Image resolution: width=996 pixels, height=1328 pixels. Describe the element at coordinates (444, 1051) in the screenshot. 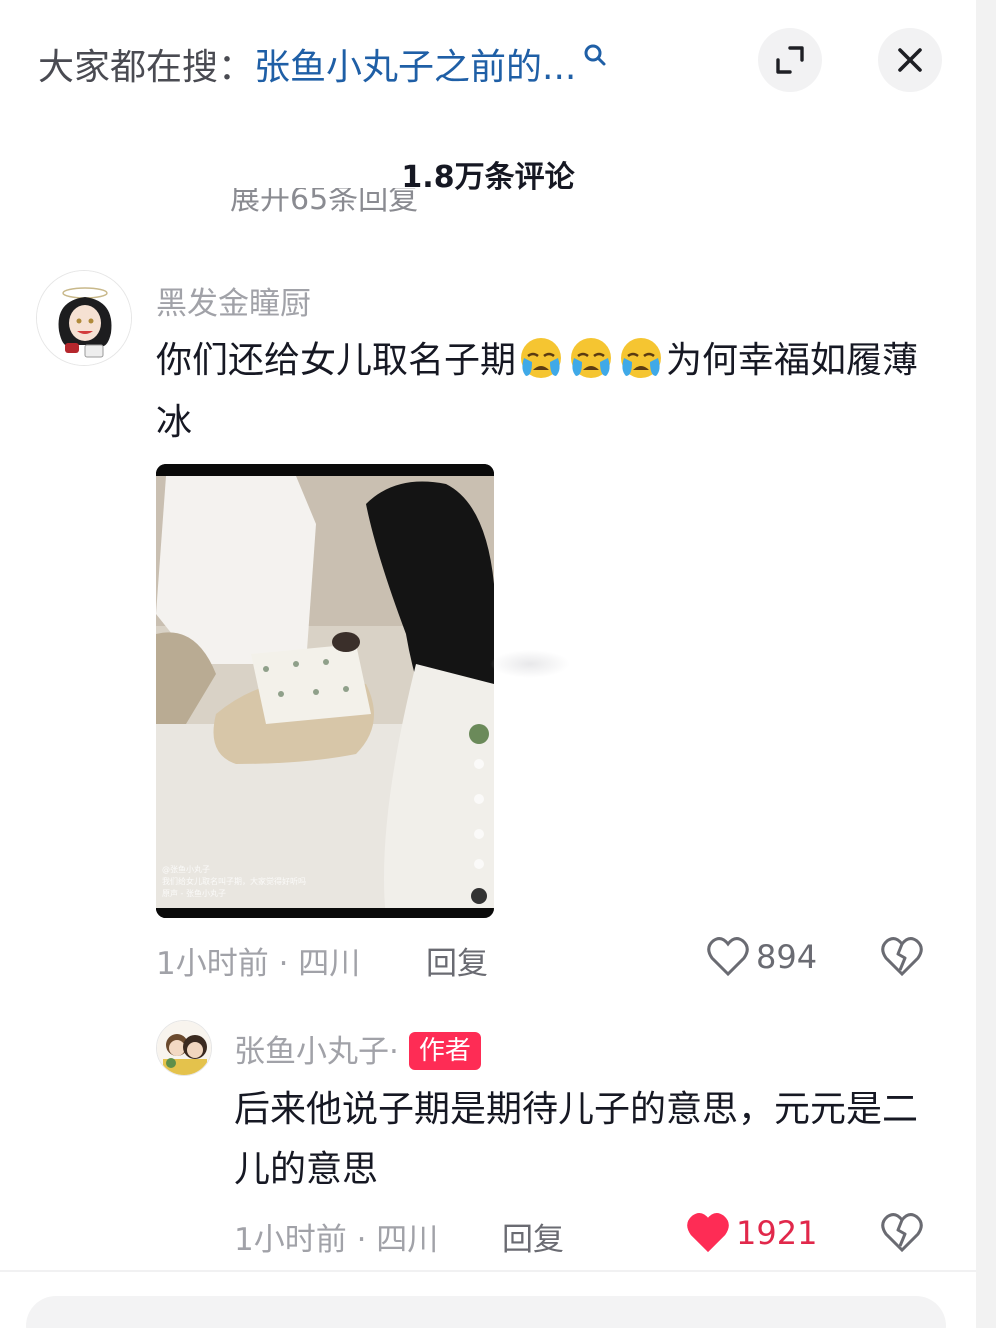

I see `author-badge: 作者` at that location.